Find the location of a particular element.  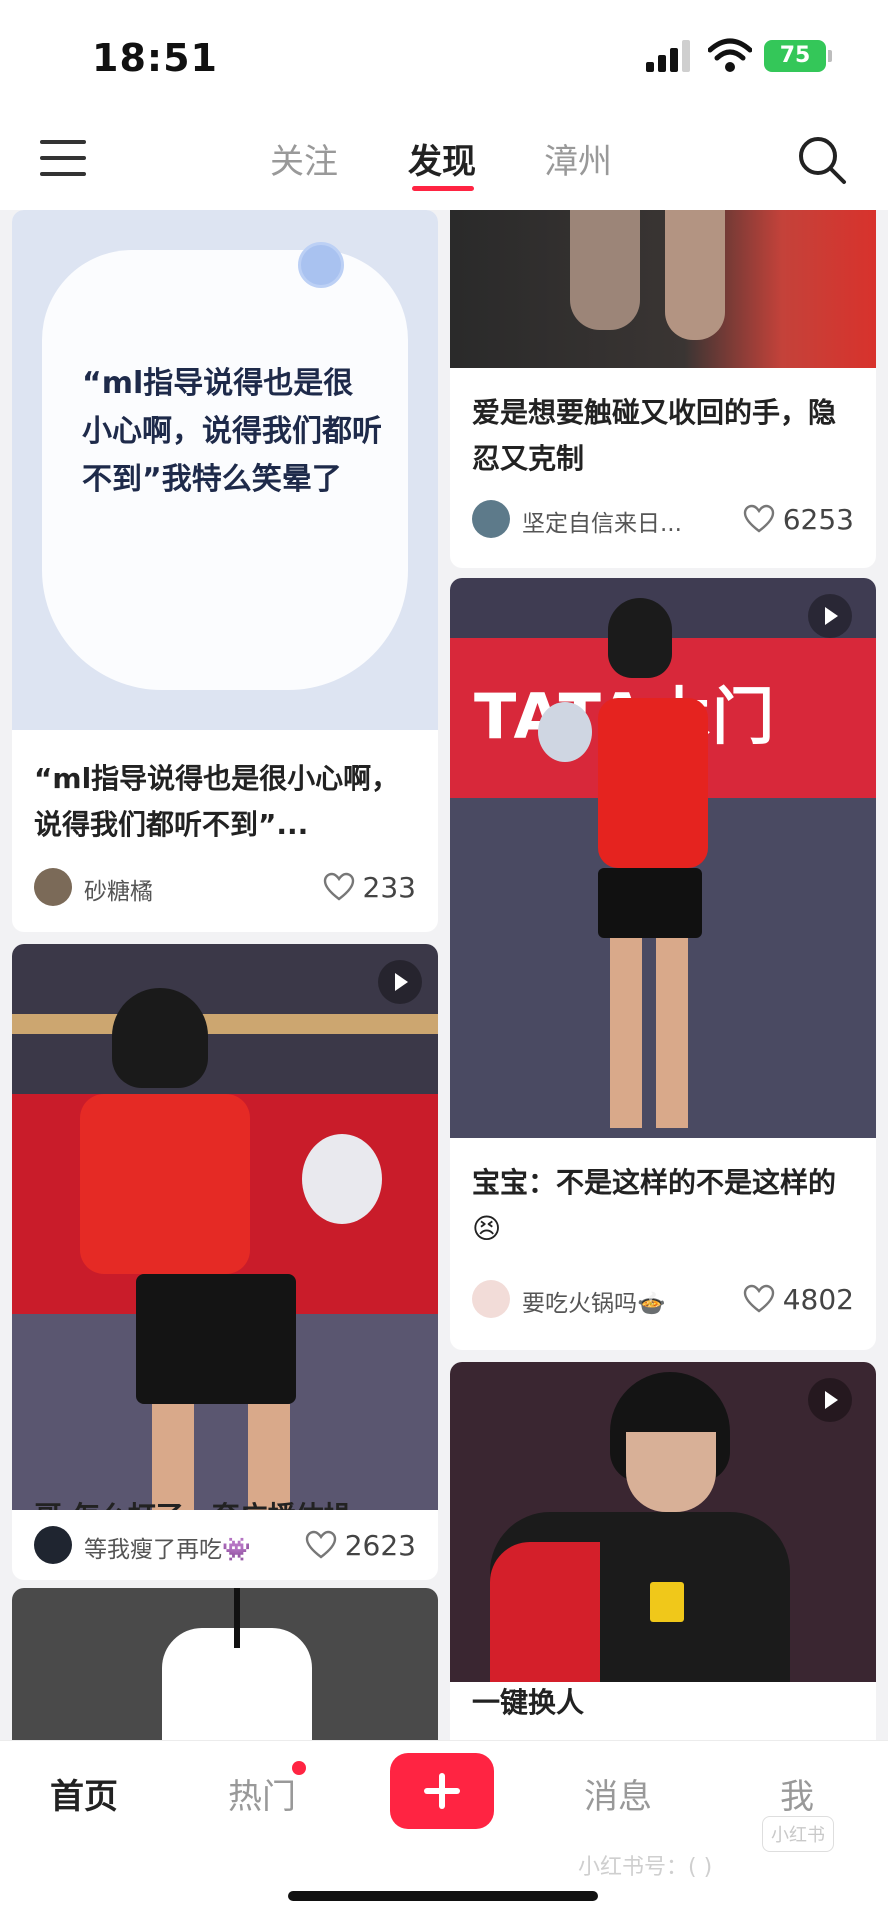

nav-messages: 消息 is located at coordinates (618, 1793).